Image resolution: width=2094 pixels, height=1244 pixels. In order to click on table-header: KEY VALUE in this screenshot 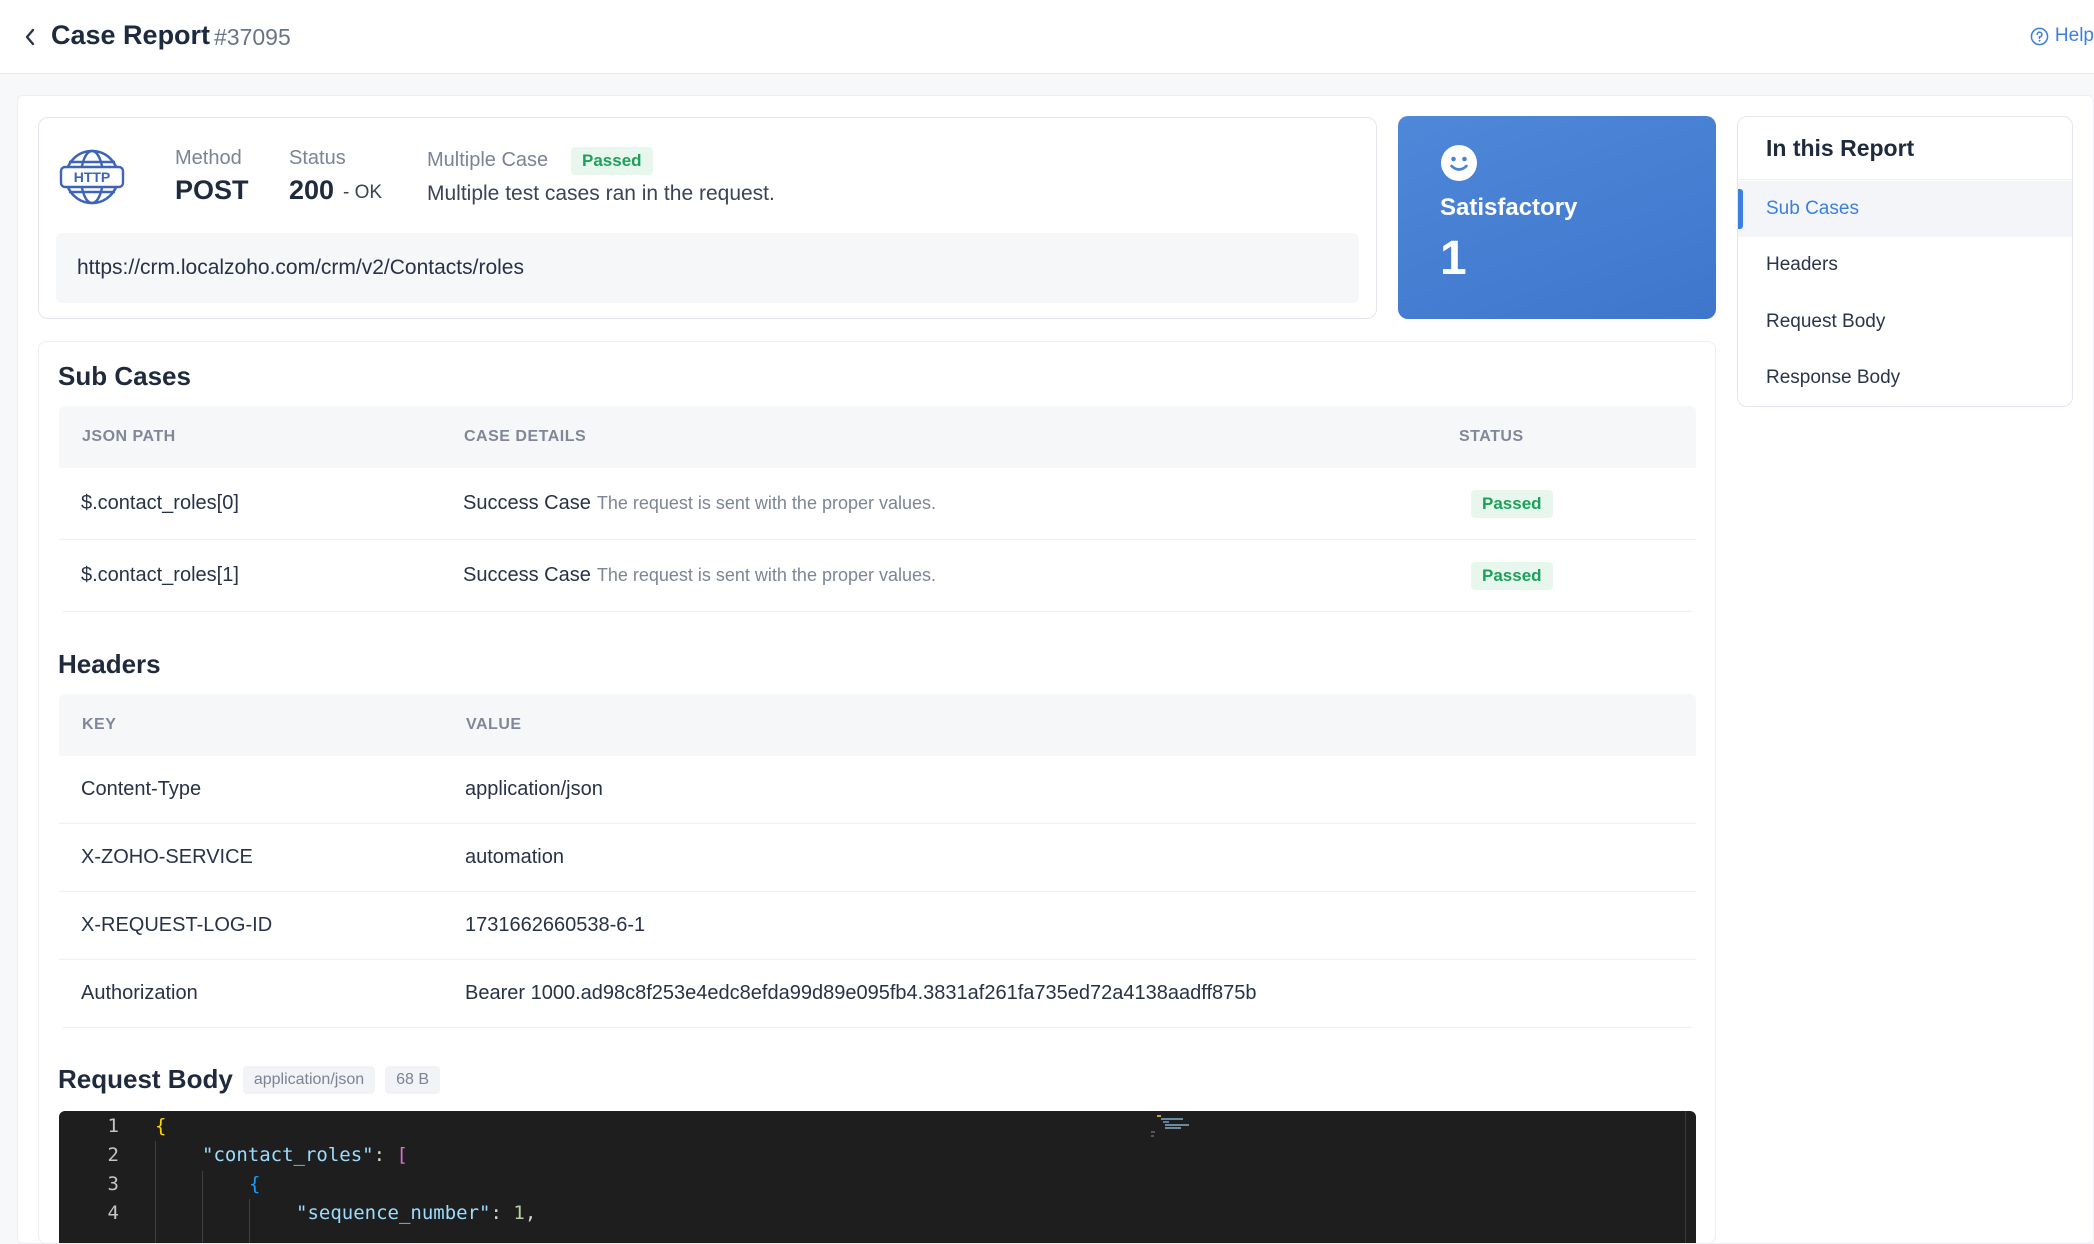, I will do `click(877, 725)`.